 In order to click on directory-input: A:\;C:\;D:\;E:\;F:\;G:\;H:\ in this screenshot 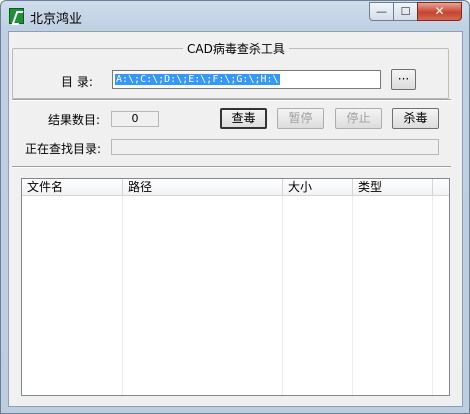, I will do `click(246, 79)`.